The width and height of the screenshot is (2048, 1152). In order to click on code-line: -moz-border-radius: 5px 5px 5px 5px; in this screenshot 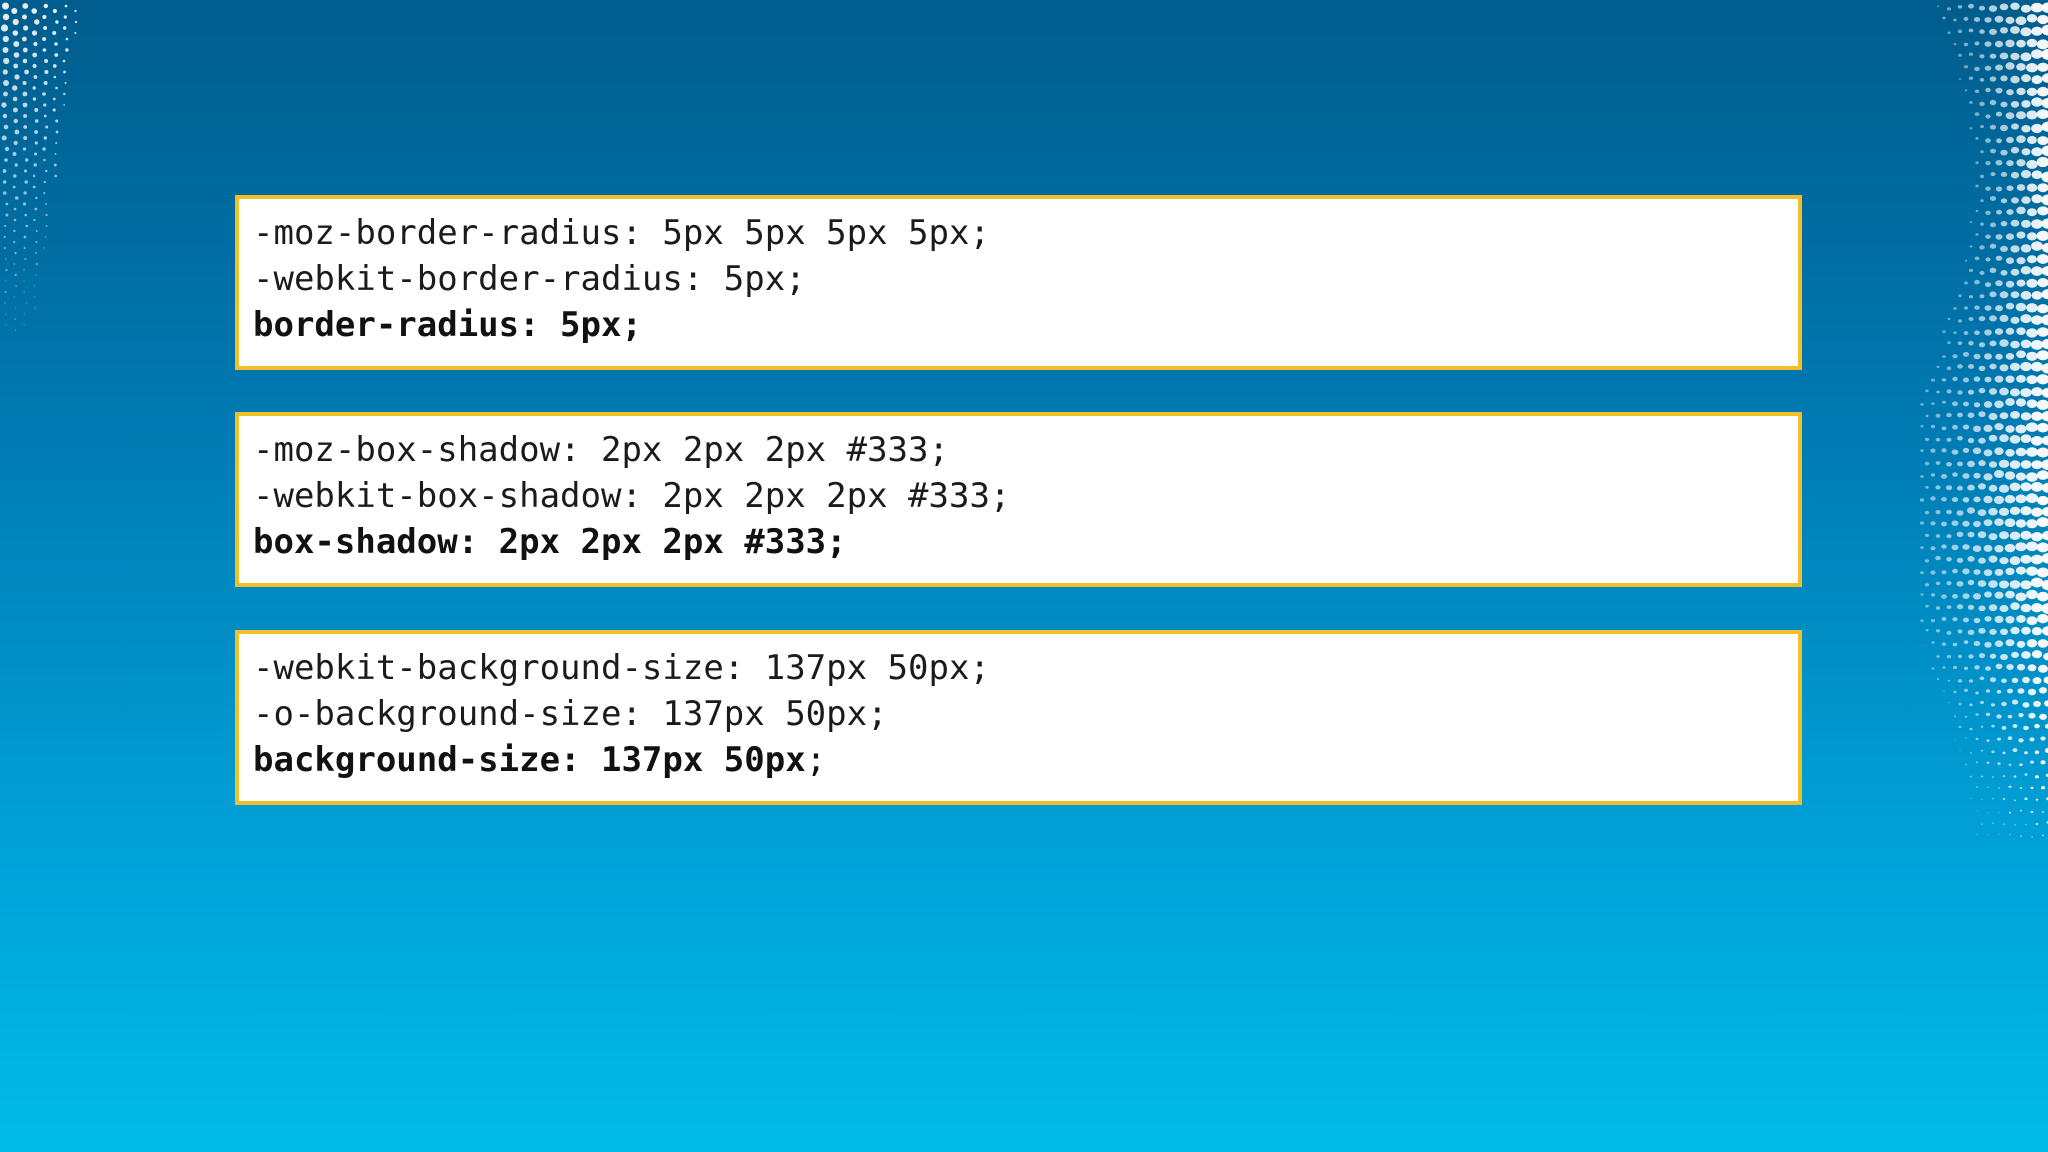, I will do `click(621, 233)`.